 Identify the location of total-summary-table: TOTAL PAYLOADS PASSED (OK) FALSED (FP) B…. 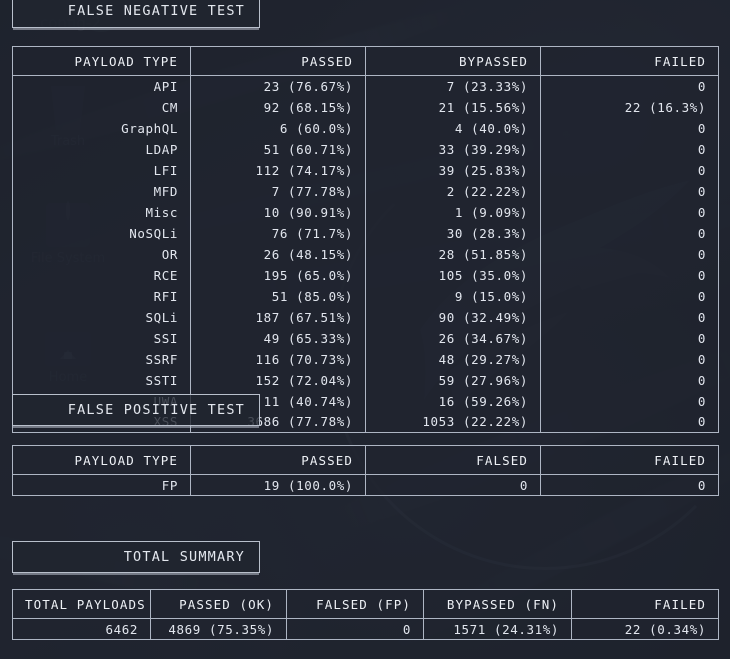
(365, 614).